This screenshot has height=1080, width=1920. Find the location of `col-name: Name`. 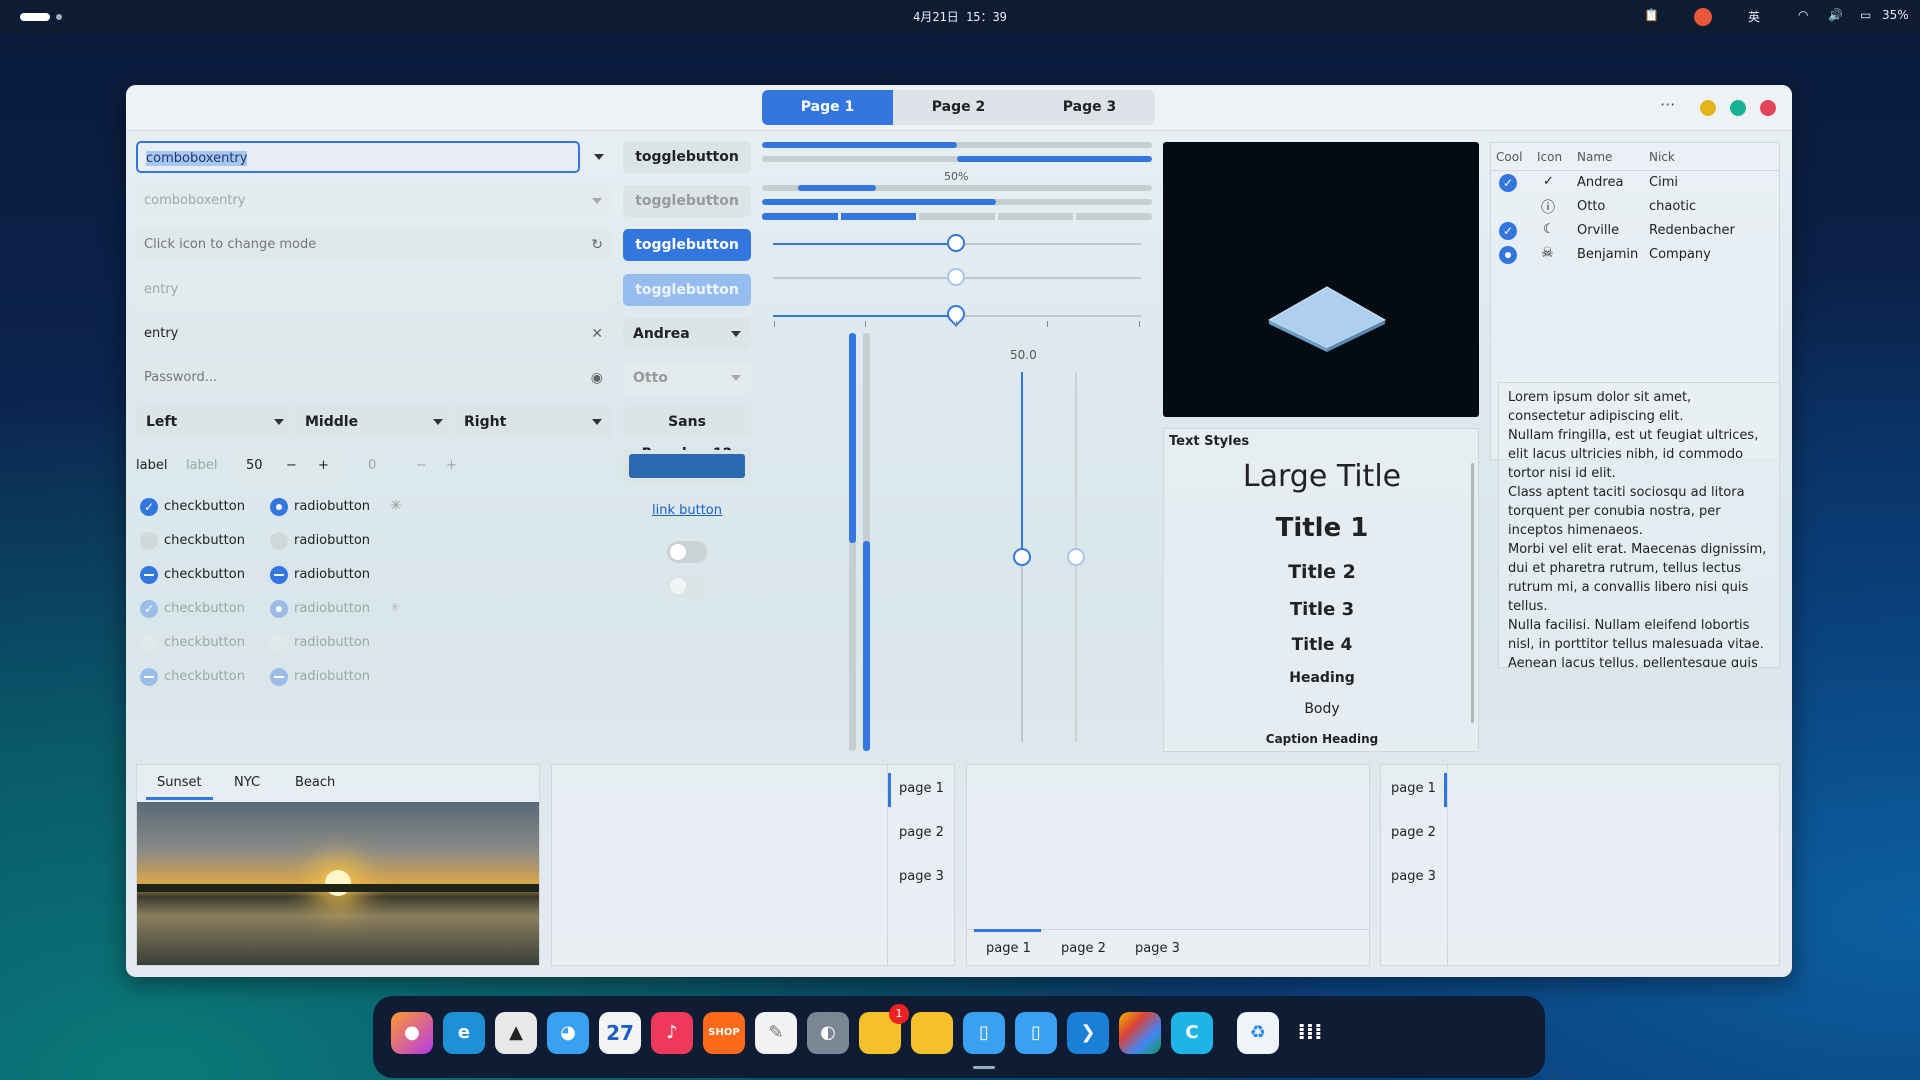

col-name: Name is located at coordinates (1594, 157).